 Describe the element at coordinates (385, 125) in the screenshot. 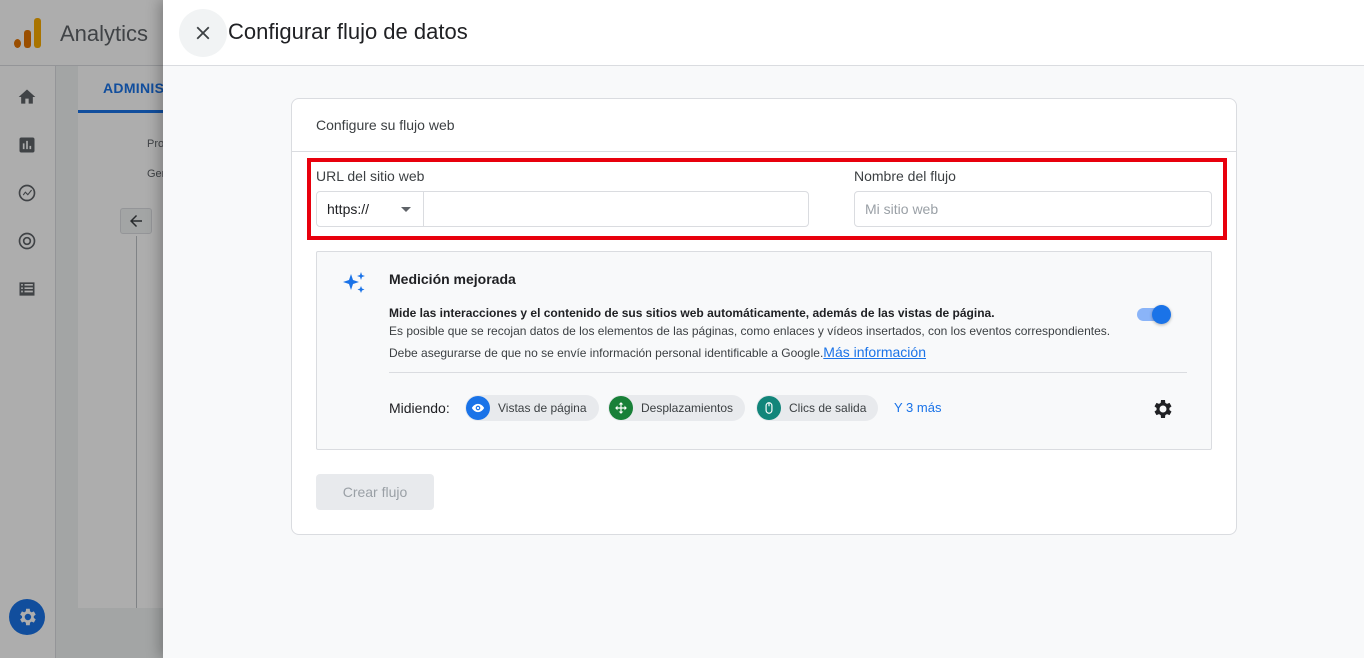

I see `card-title: Configure su flujo web` at that location.